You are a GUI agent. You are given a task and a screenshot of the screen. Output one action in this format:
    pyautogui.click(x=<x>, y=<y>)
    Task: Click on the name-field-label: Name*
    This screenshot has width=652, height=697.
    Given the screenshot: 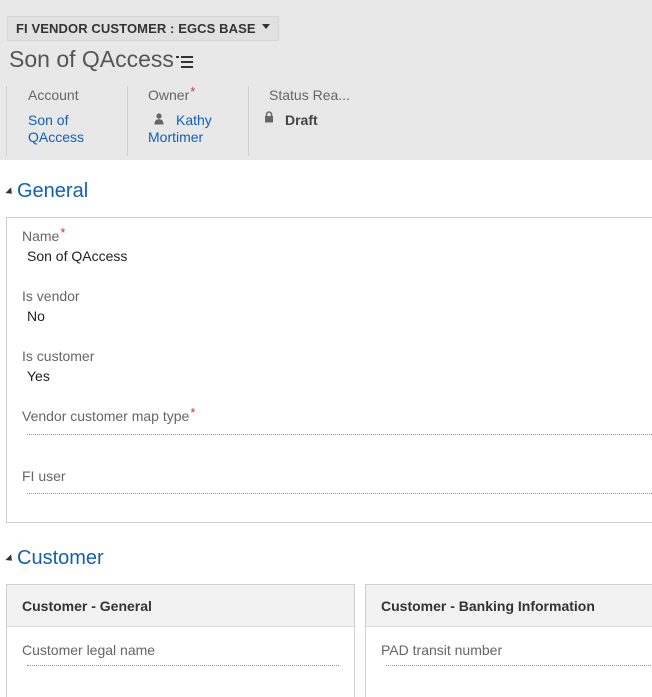 What is the action you would take?
    pyautogui.click(x=44, y=234)
    